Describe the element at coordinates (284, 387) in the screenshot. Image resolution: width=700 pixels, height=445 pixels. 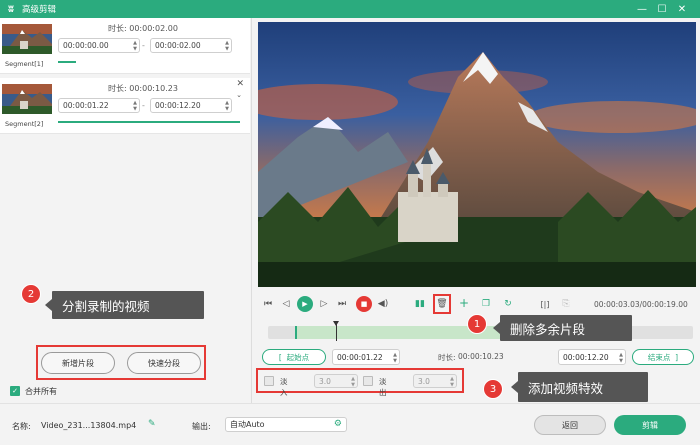
I see `fade-in-label: 淡入` at that location.